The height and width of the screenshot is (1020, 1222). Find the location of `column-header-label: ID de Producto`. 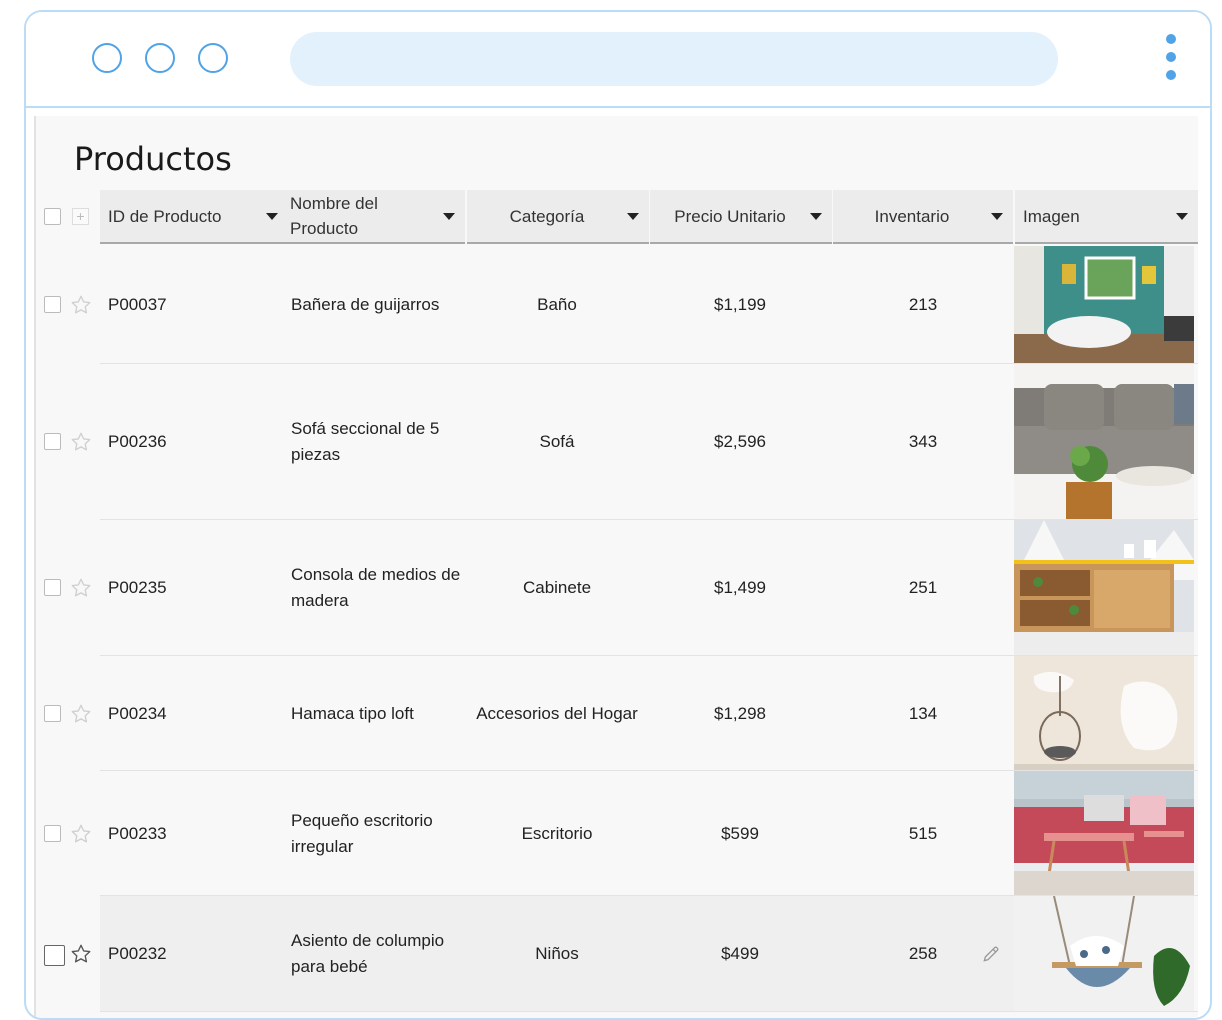

column-header-label: ID de Producto is located at coordinates (165, 216).